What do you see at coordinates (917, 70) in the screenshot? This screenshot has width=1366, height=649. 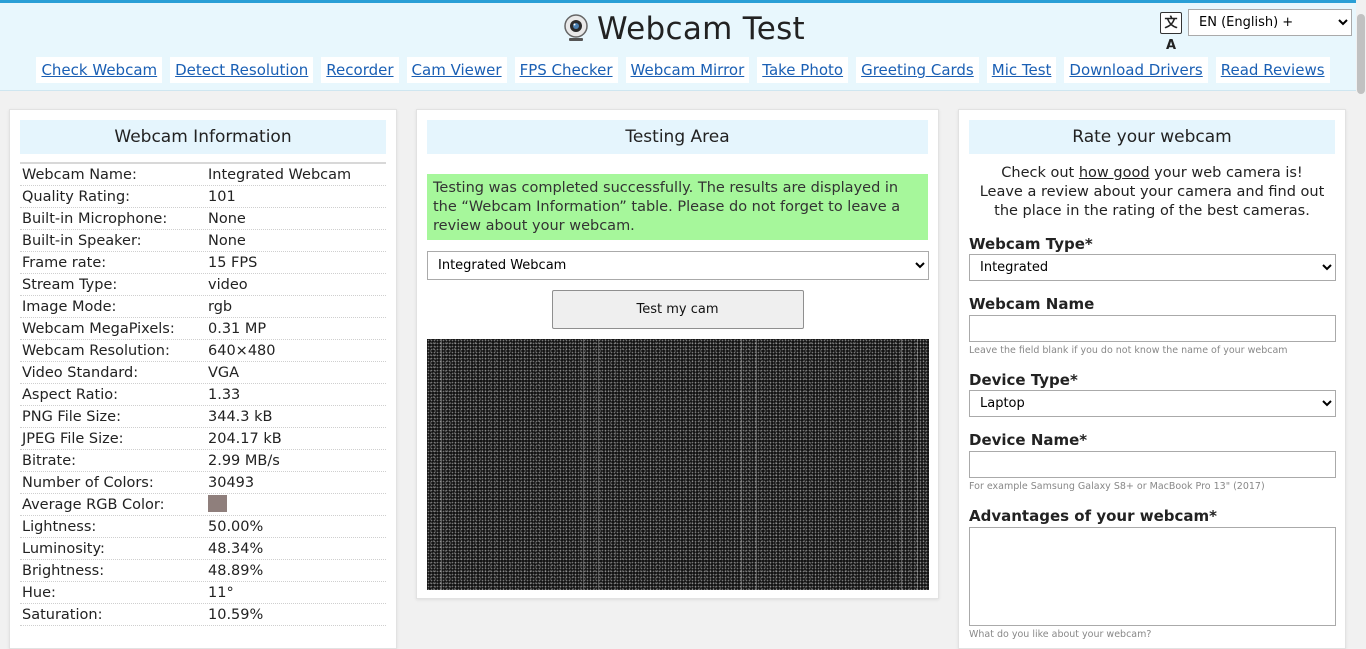 I see `nav-greeting-cards: Greeting Cards` at bounding box center [917, 70].